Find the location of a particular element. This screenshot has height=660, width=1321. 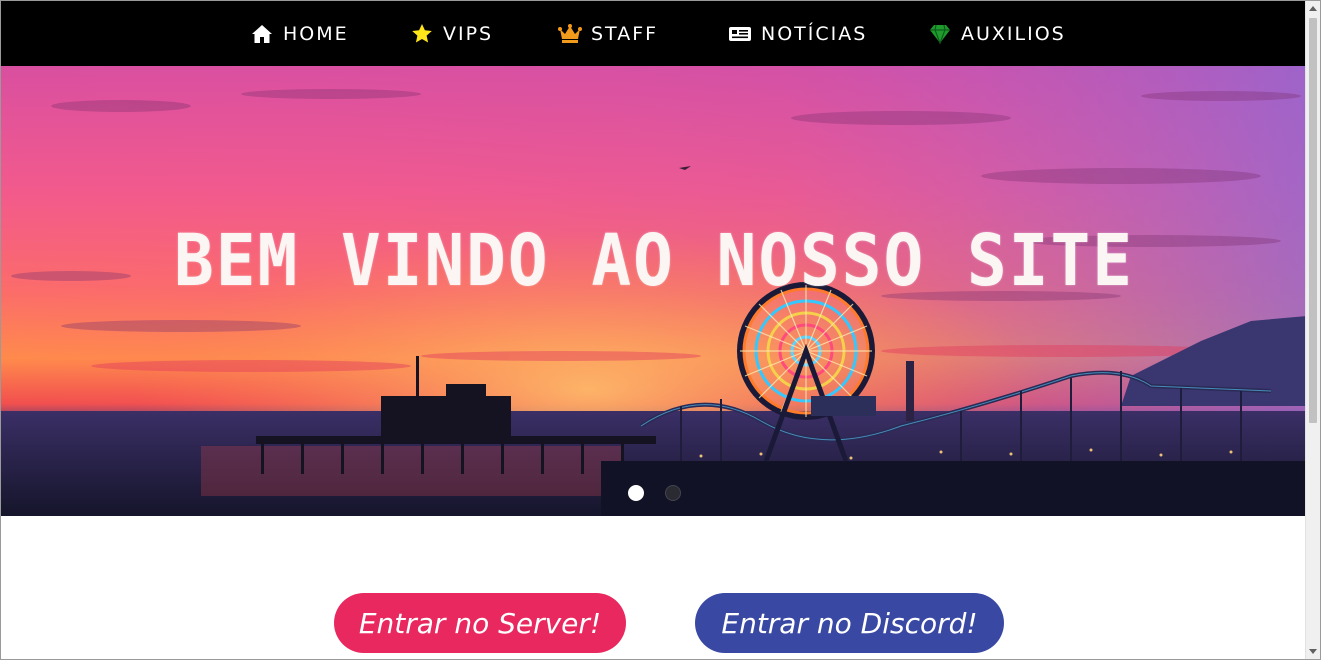

scroll-up-arrow-icon is located at coordinates (1313, 8).